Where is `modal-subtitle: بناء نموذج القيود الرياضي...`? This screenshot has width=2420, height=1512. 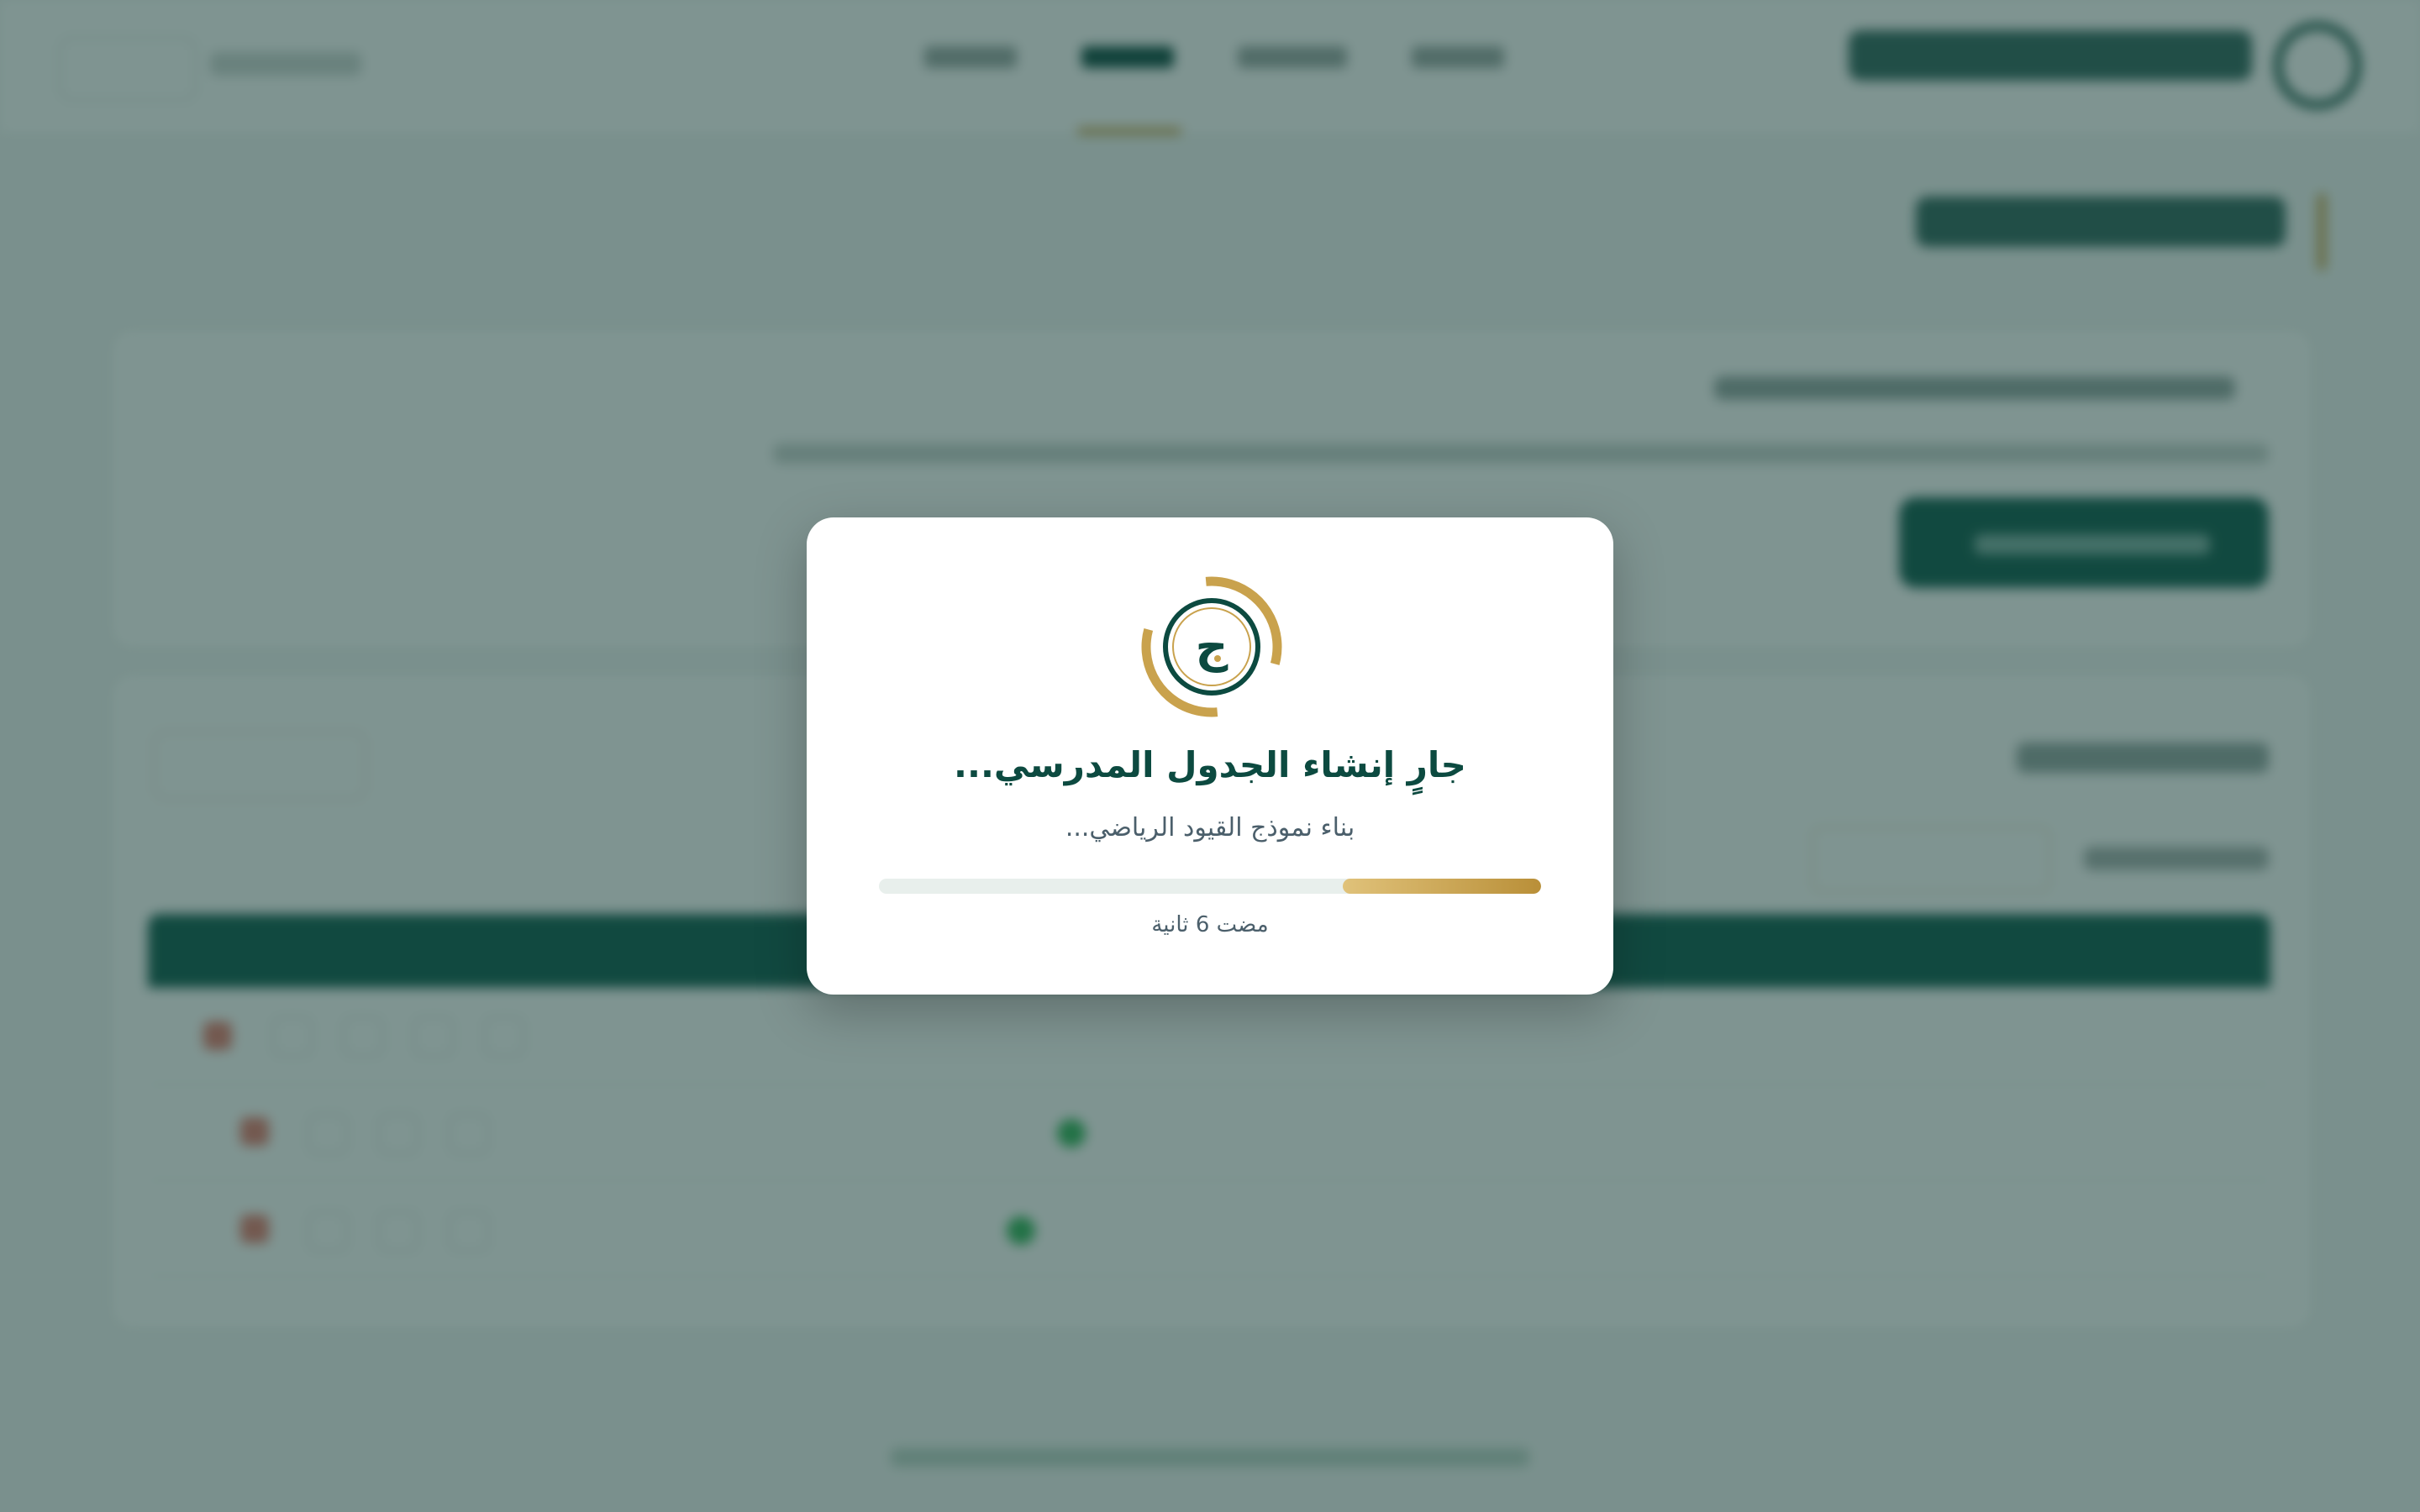
modal-subtitle: بناء نموذج القيود الرياضي... is located at coordinates (1210, 828).